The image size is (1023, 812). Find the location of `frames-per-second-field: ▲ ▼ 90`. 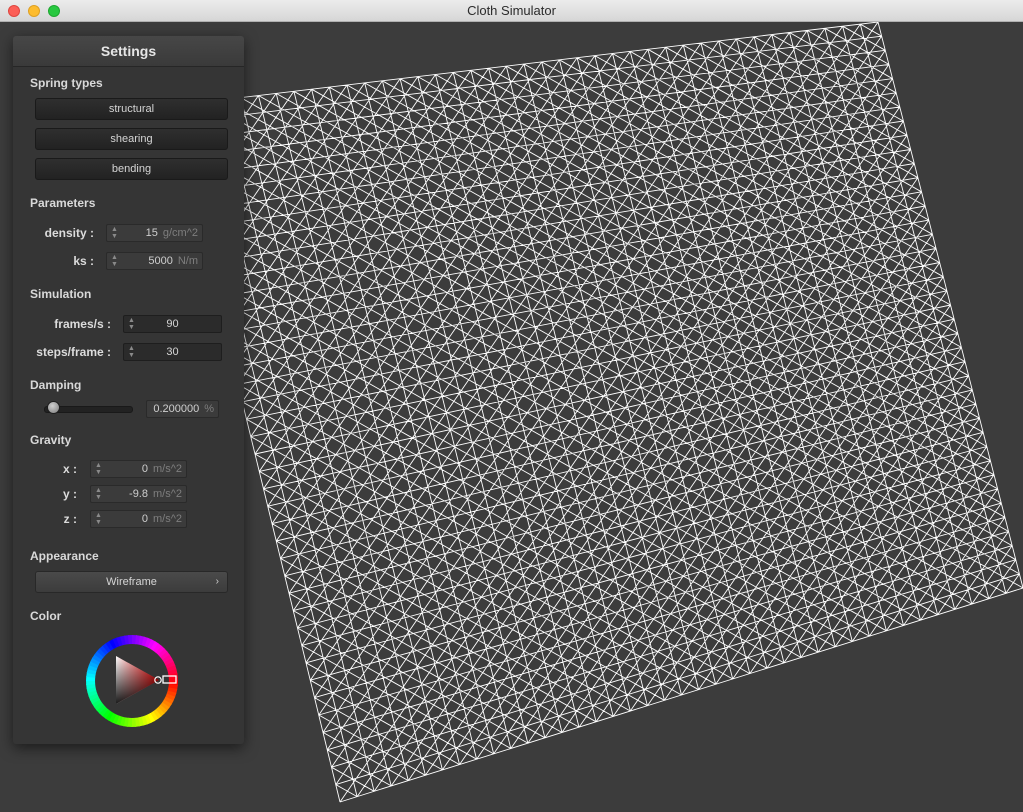

frames-per-second-field: ▲ ▼ 90 is located at coordinates (172, 324).